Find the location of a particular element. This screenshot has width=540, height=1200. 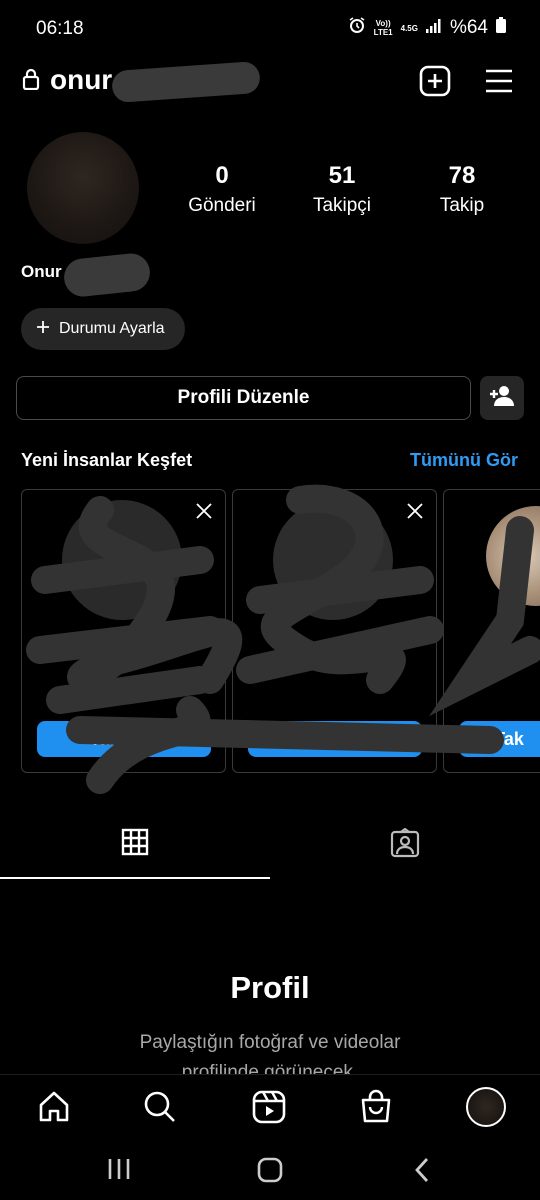

add-person-icon is located at coordinates (502, 398).